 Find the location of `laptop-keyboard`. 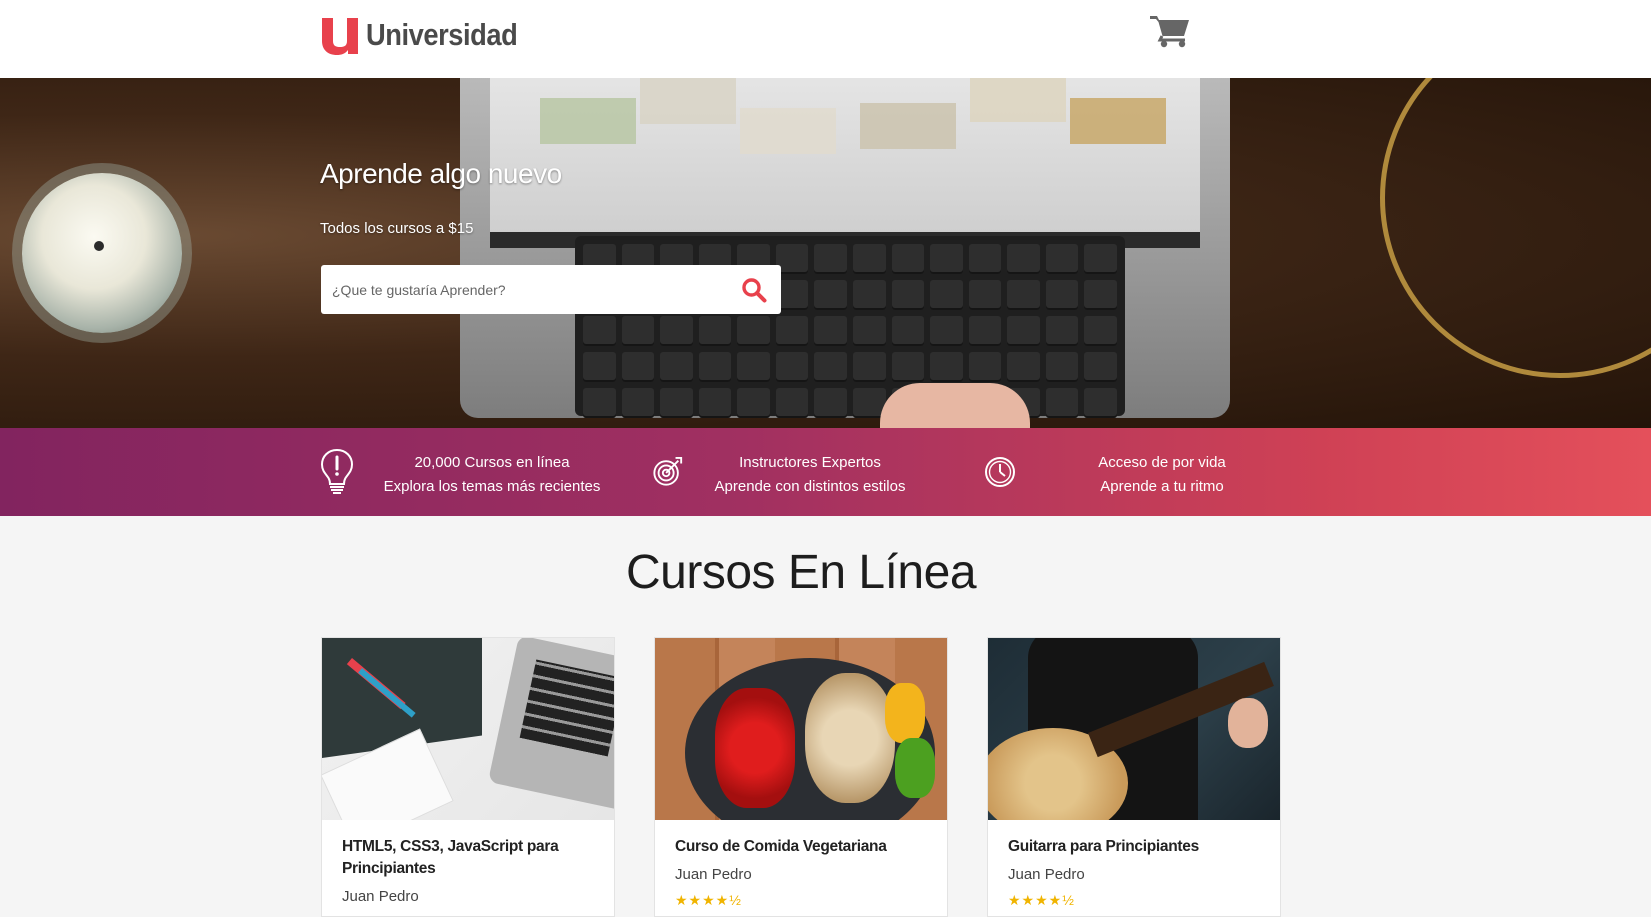

laptop-keyboard is located at coordinates (850, 327).